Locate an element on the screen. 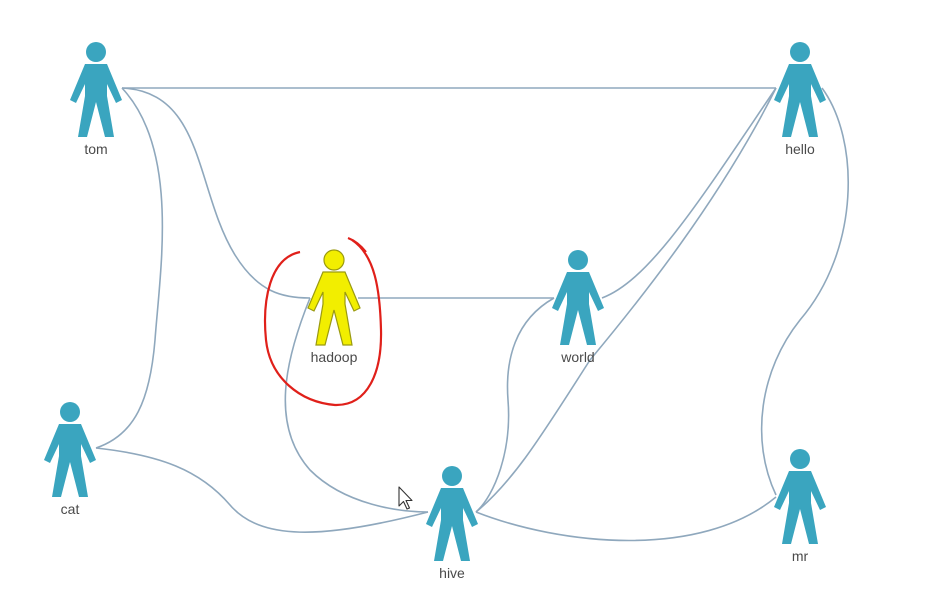  edge-hadoop-hive is located at coordinates (356, 405).